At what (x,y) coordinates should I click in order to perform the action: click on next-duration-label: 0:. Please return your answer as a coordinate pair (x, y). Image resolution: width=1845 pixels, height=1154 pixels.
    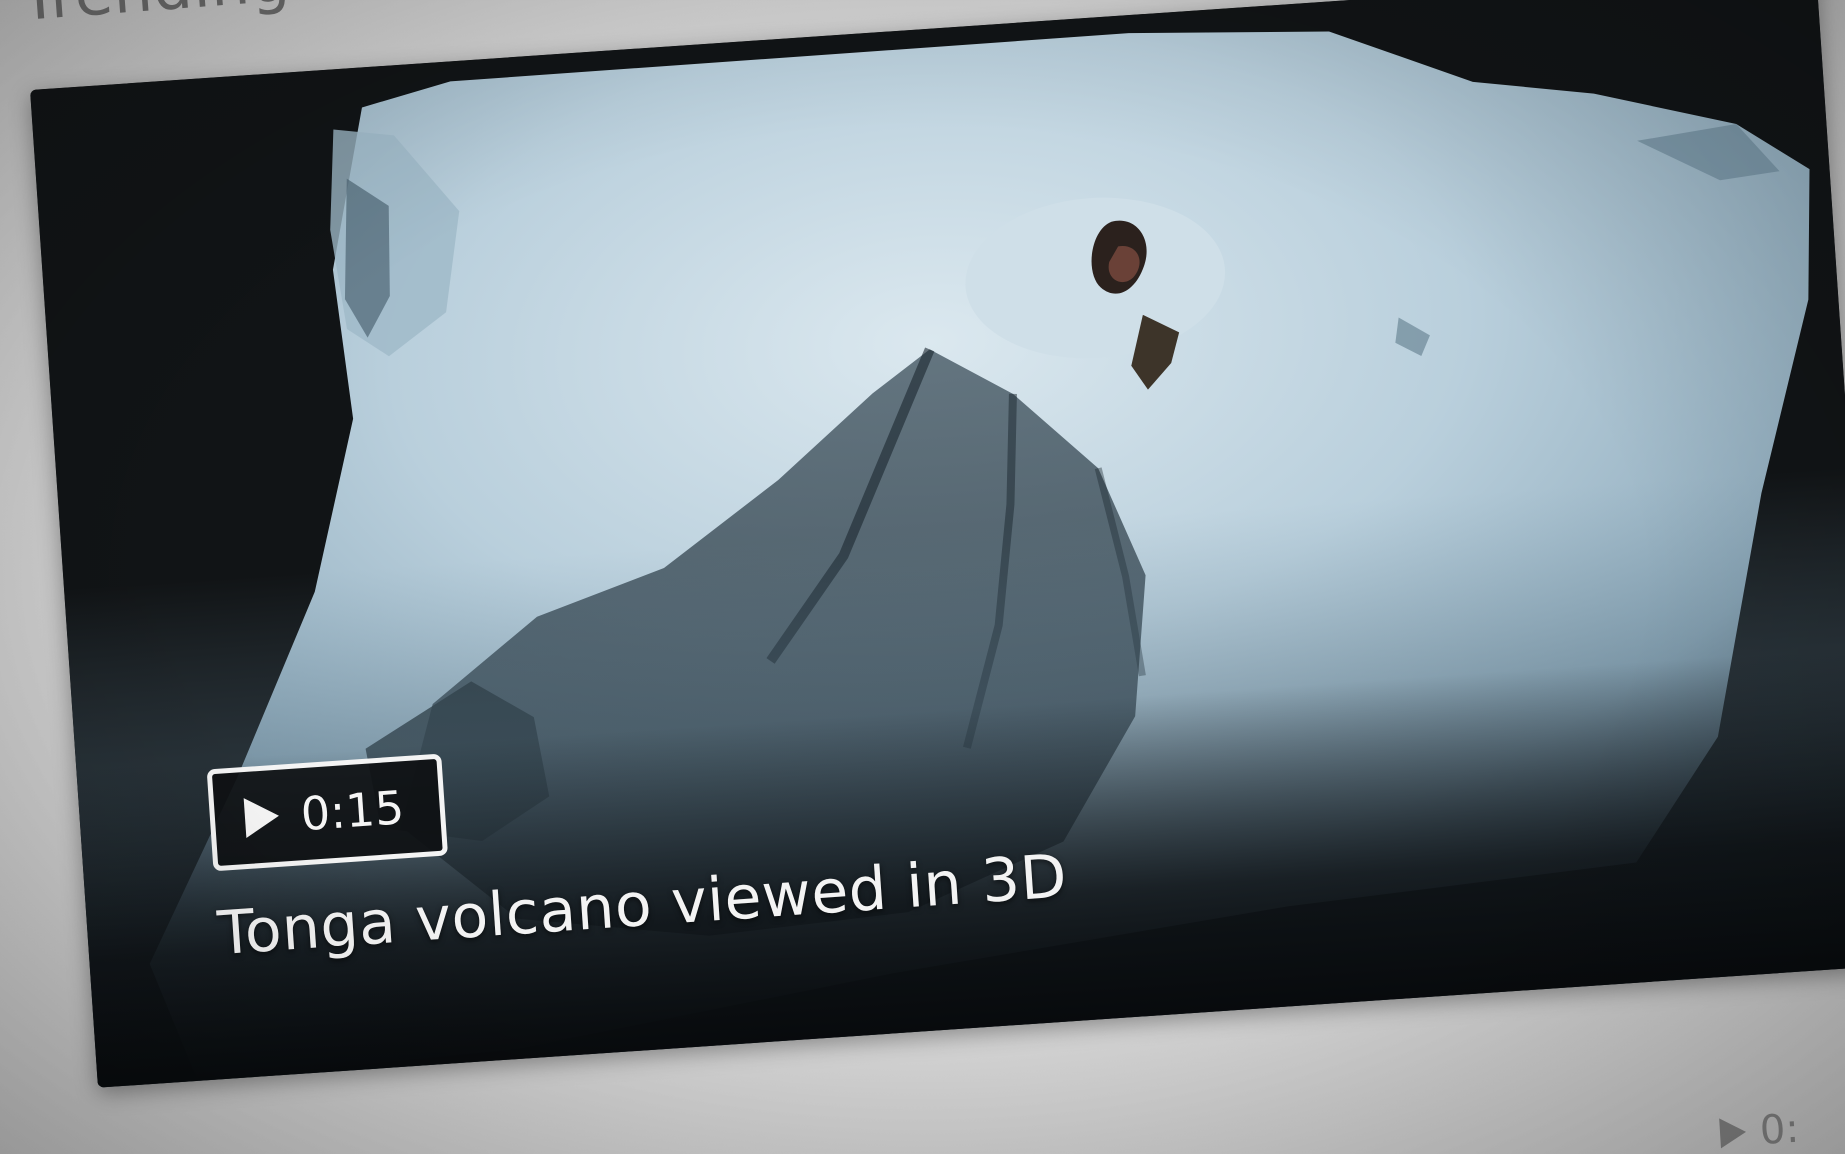
    Looking at the image, I should click on (1779, 1129).